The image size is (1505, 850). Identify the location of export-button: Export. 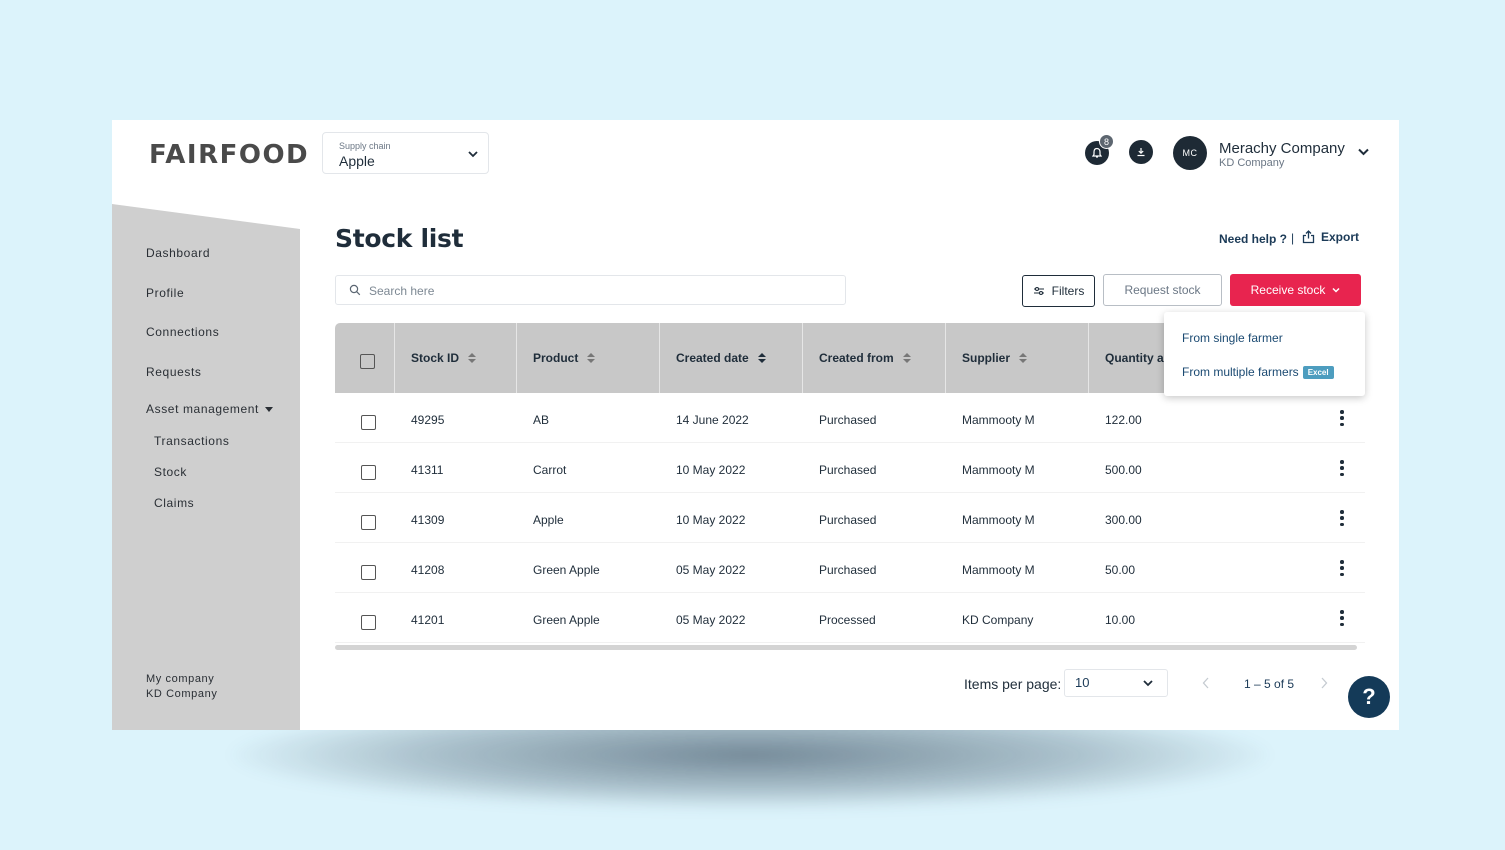
(1330, 237).